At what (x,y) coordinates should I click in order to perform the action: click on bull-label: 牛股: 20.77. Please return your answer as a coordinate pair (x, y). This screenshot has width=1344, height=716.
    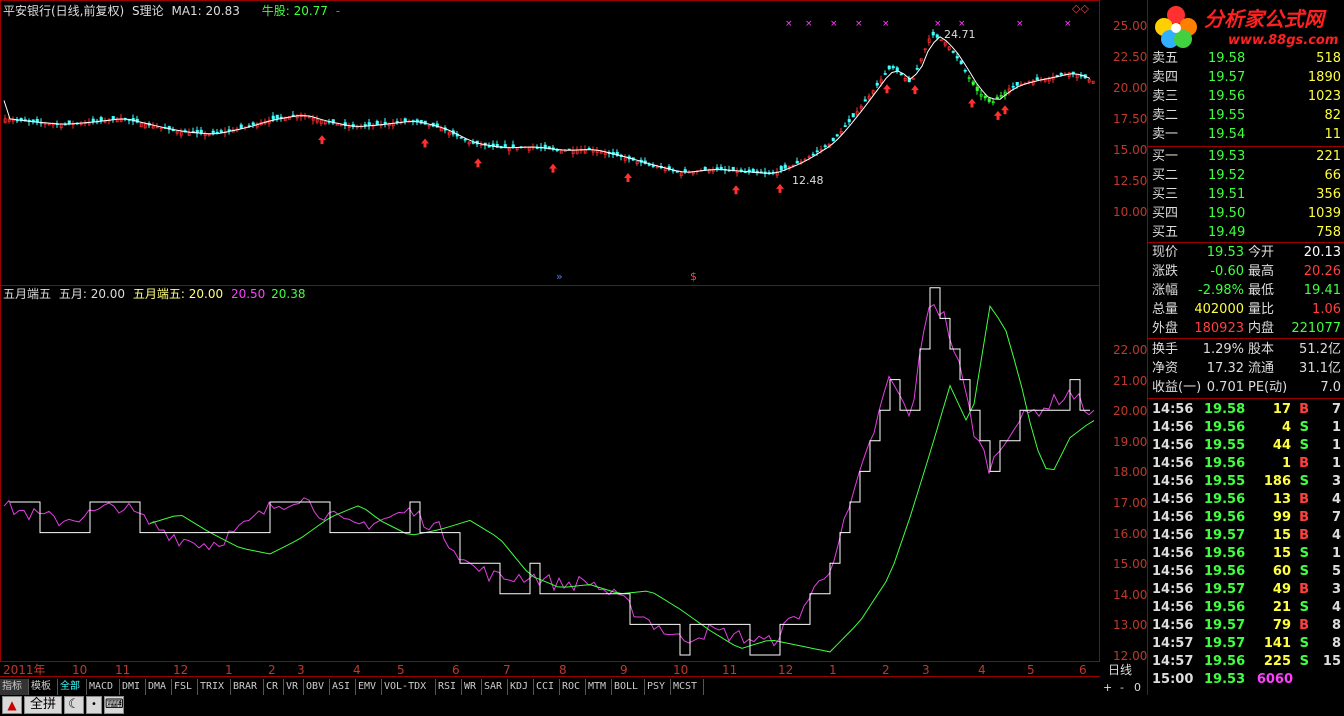
    Looking at the image, I should click on (294, 11).